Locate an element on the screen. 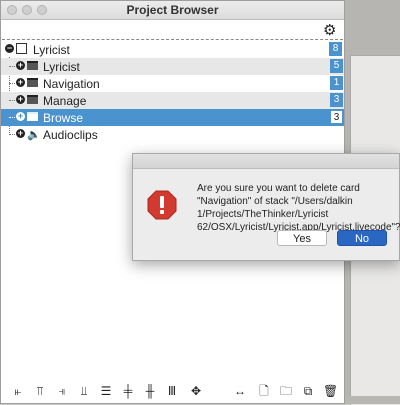 The width and height of the screenshot is (400, 405). collapse-icon: − is located at coordinates (9, 48).